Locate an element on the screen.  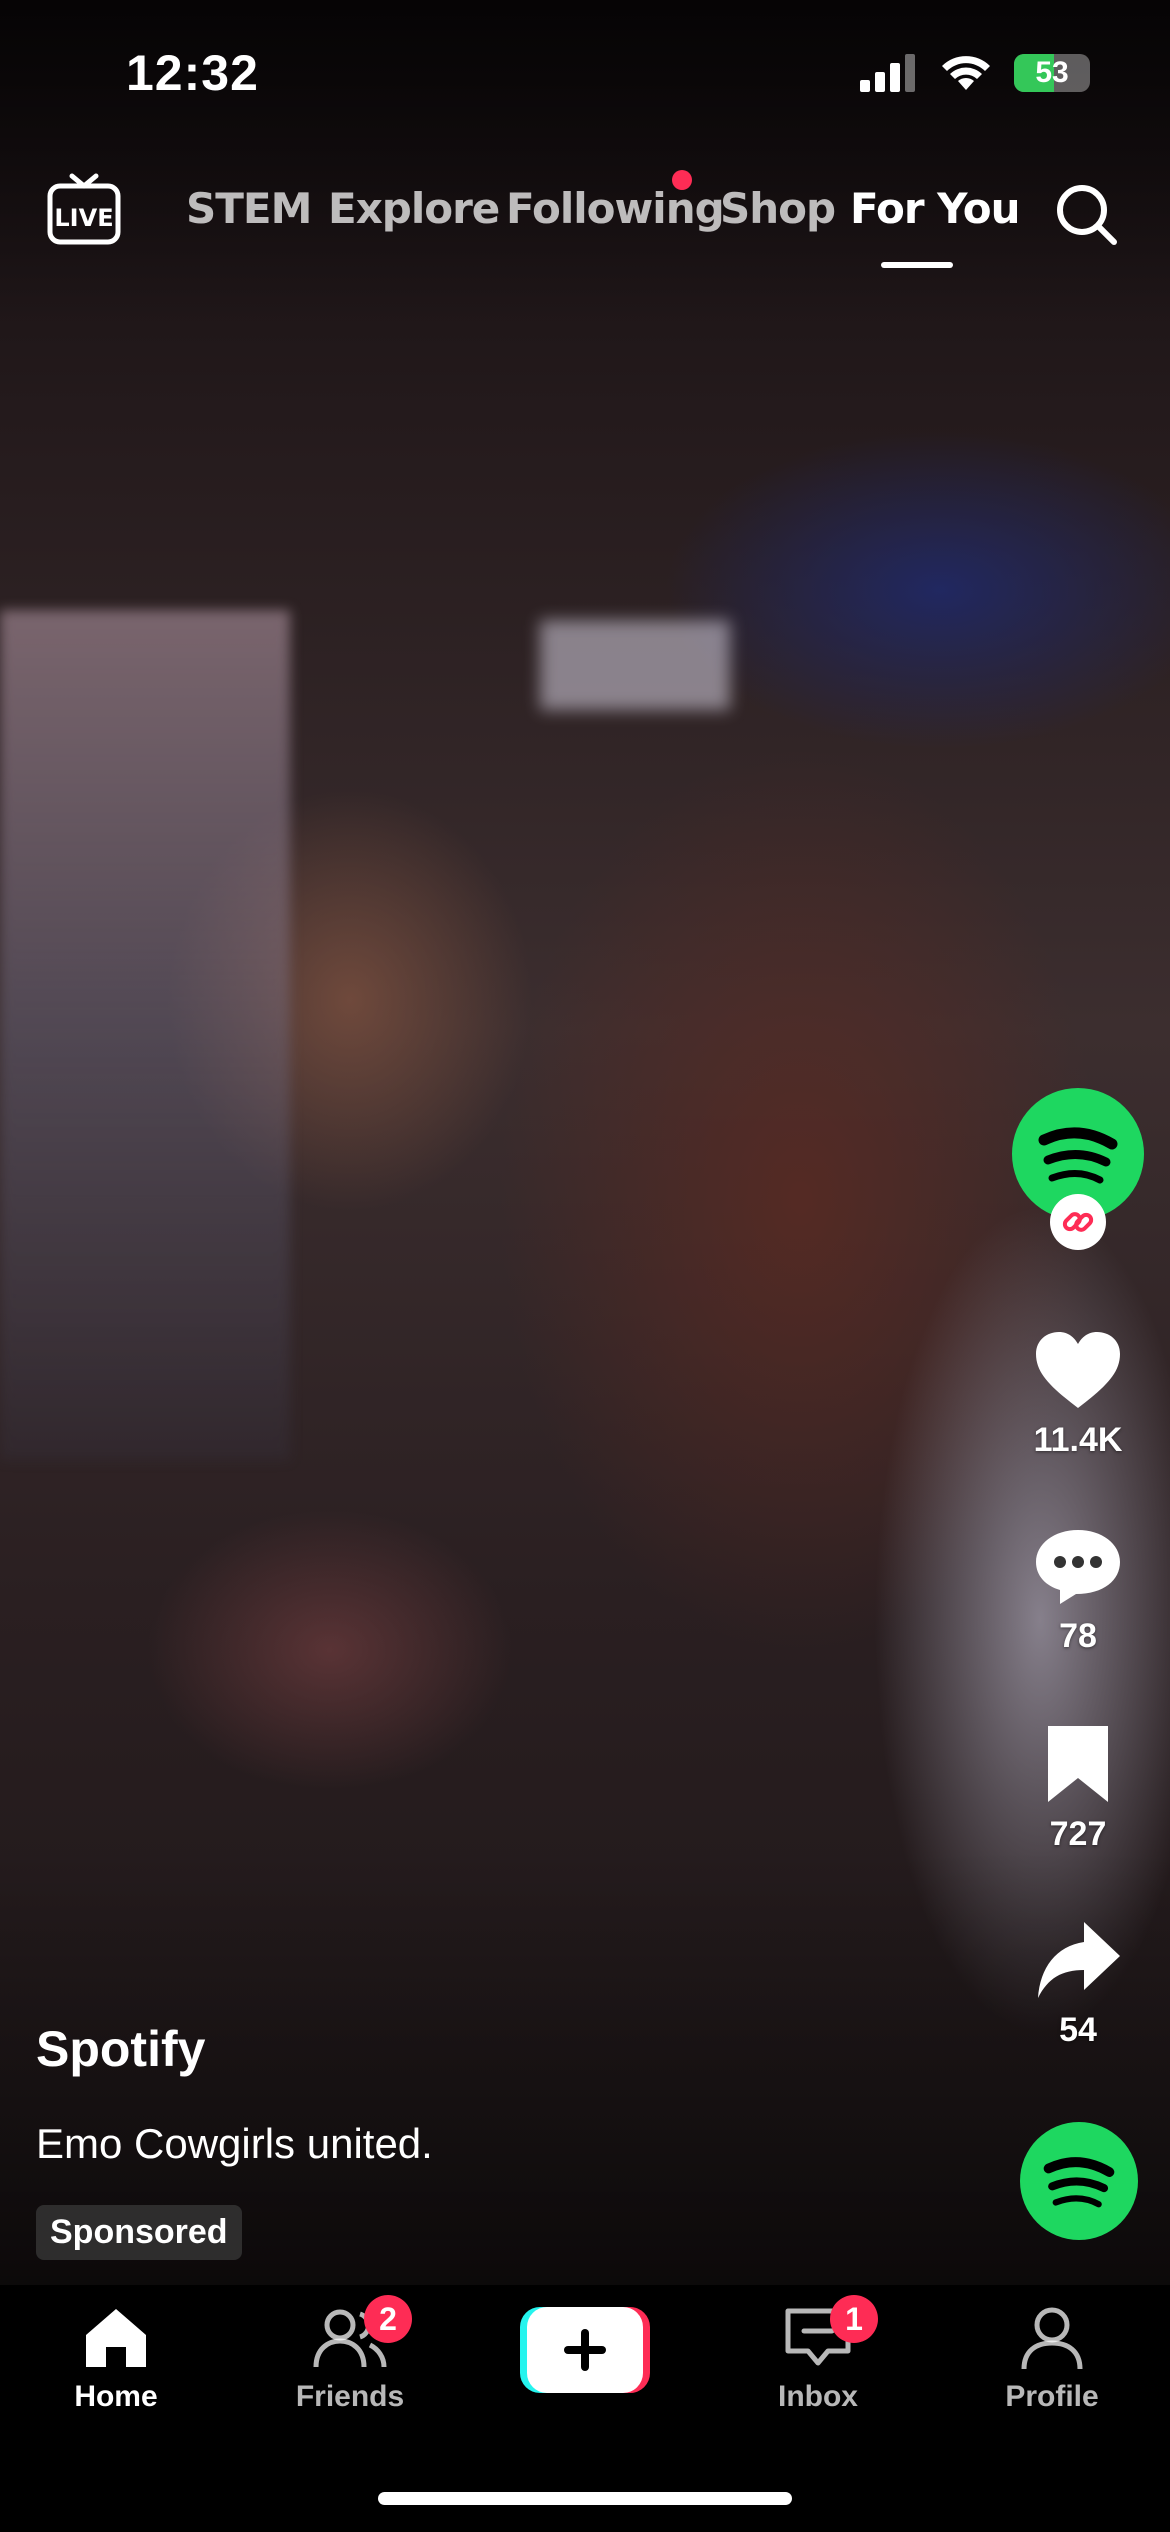
nav-profile-label: Profile is located at coordinates (1052, 2396).